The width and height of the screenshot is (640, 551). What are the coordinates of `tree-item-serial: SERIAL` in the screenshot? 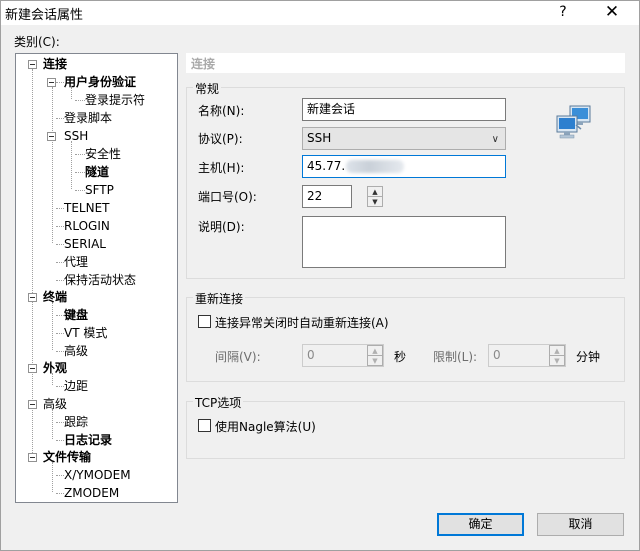 It's located at (85, 244).